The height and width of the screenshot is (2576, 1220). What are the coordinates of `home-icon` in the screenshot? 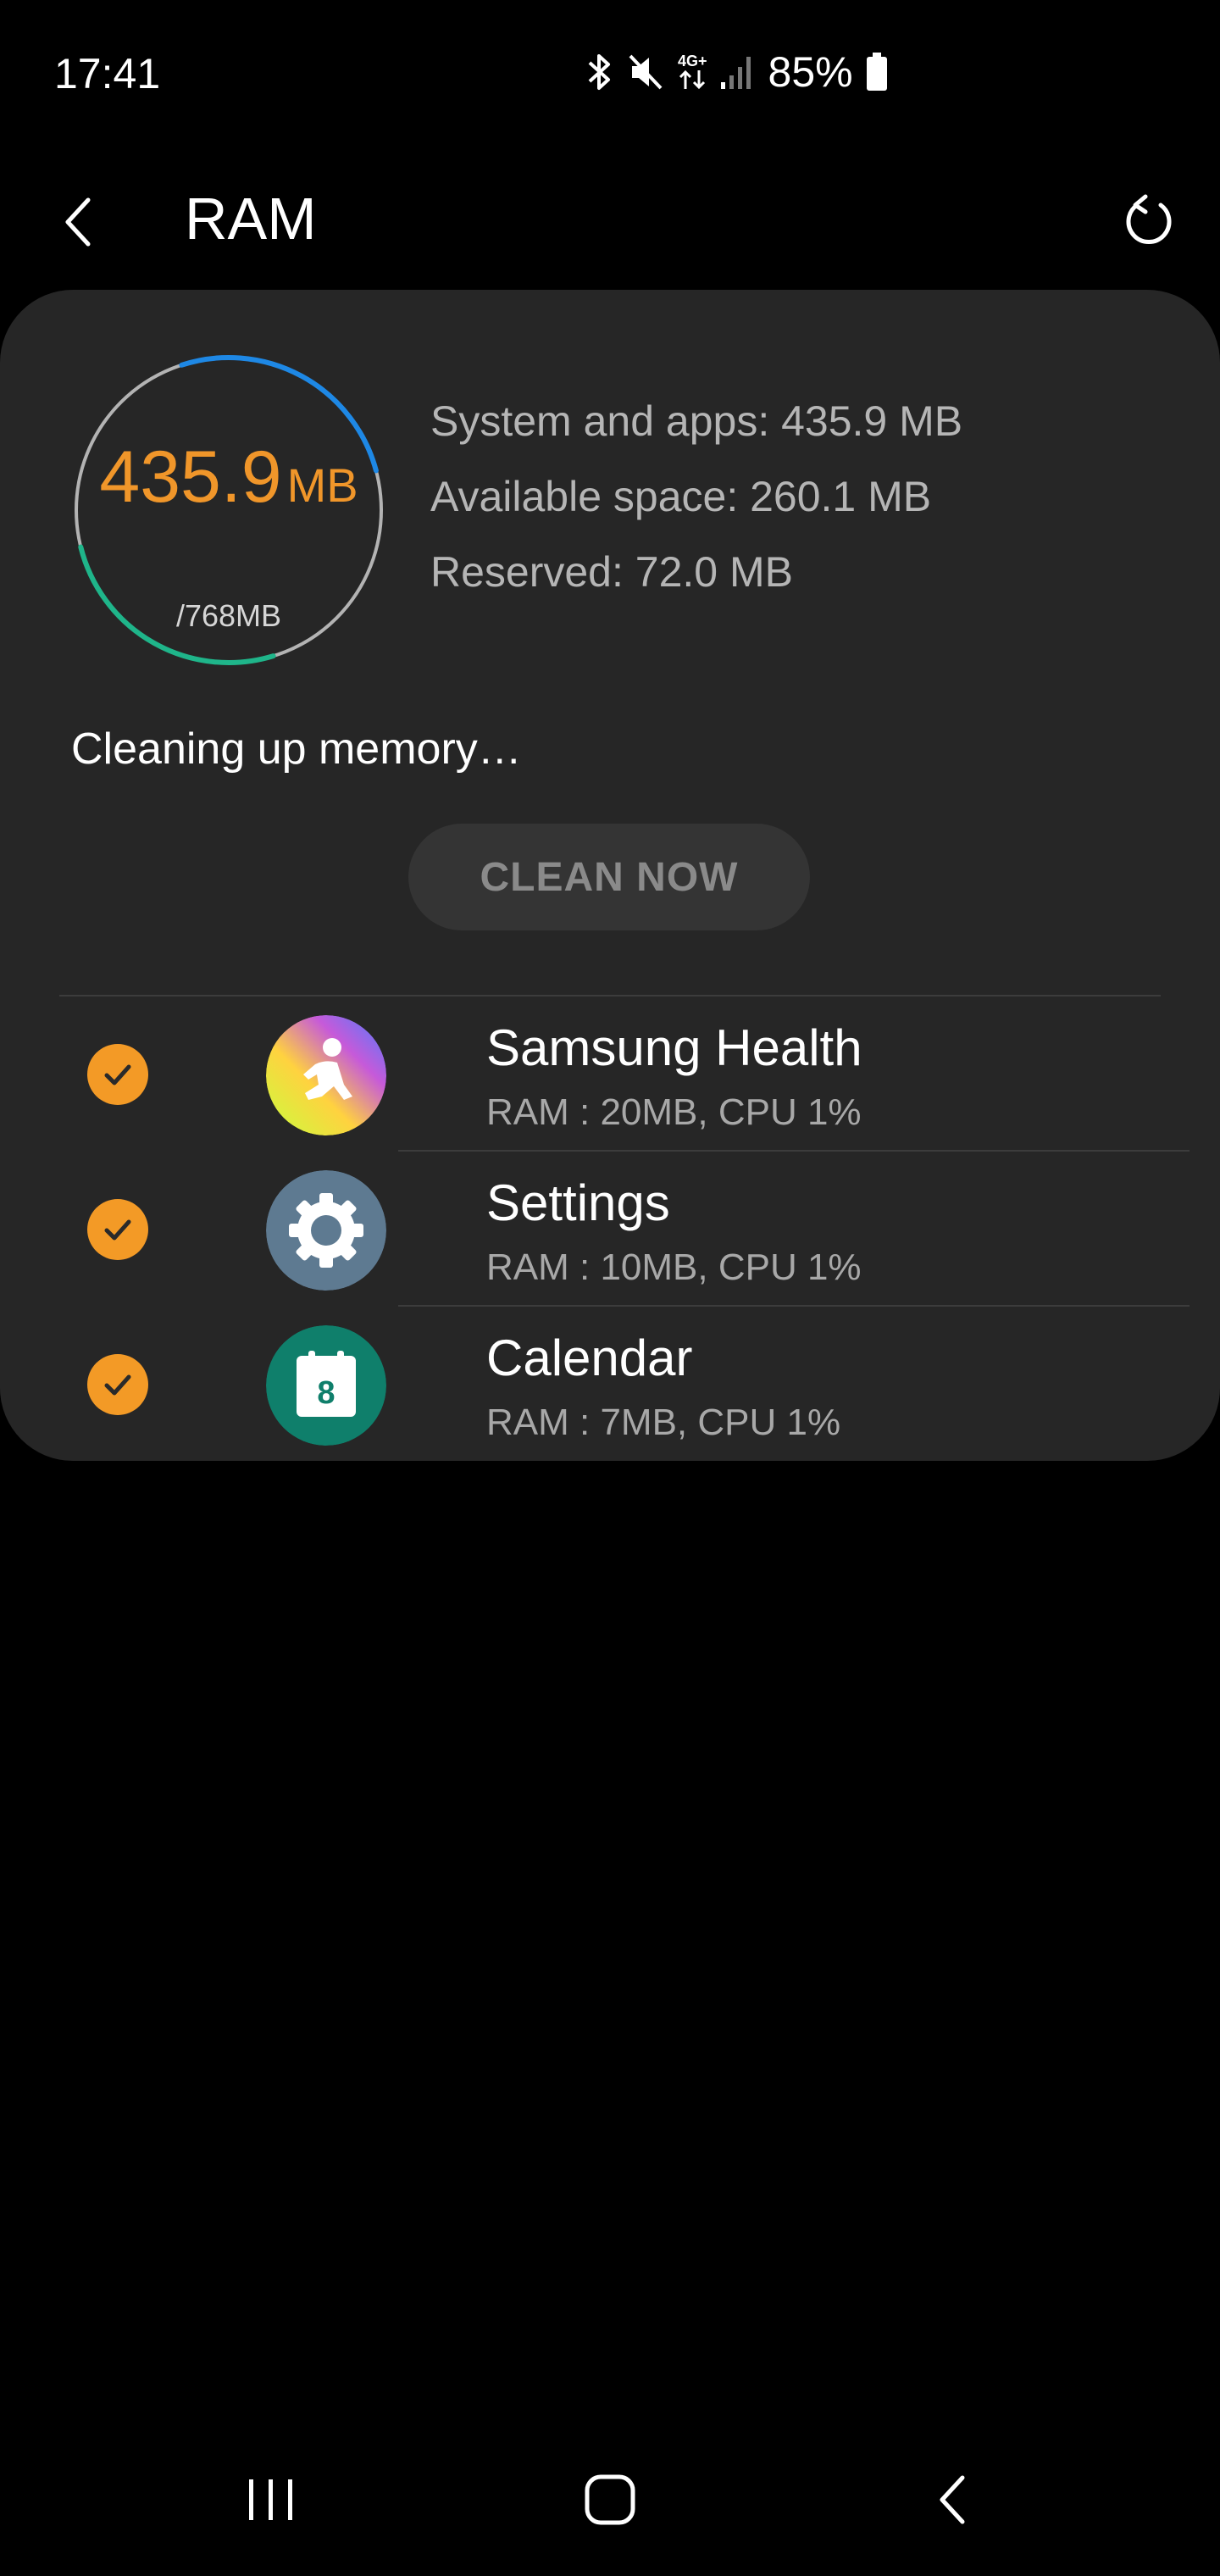 It's located at (610, 2499).